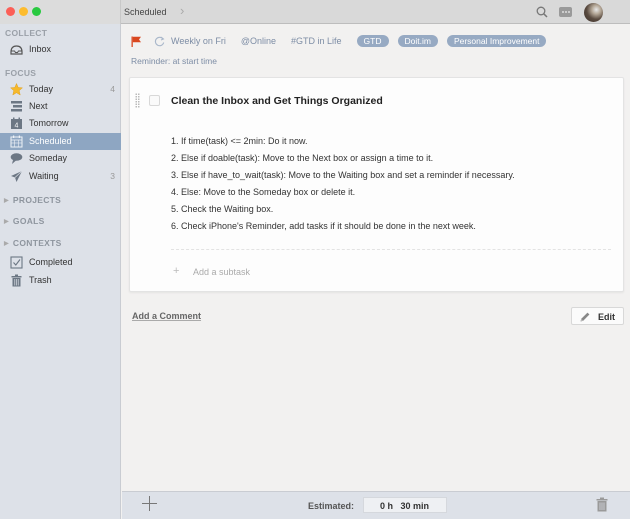  Describe the element at coordinates (258, 41) in the screenshot. I see `context-label: @Online` at that location.